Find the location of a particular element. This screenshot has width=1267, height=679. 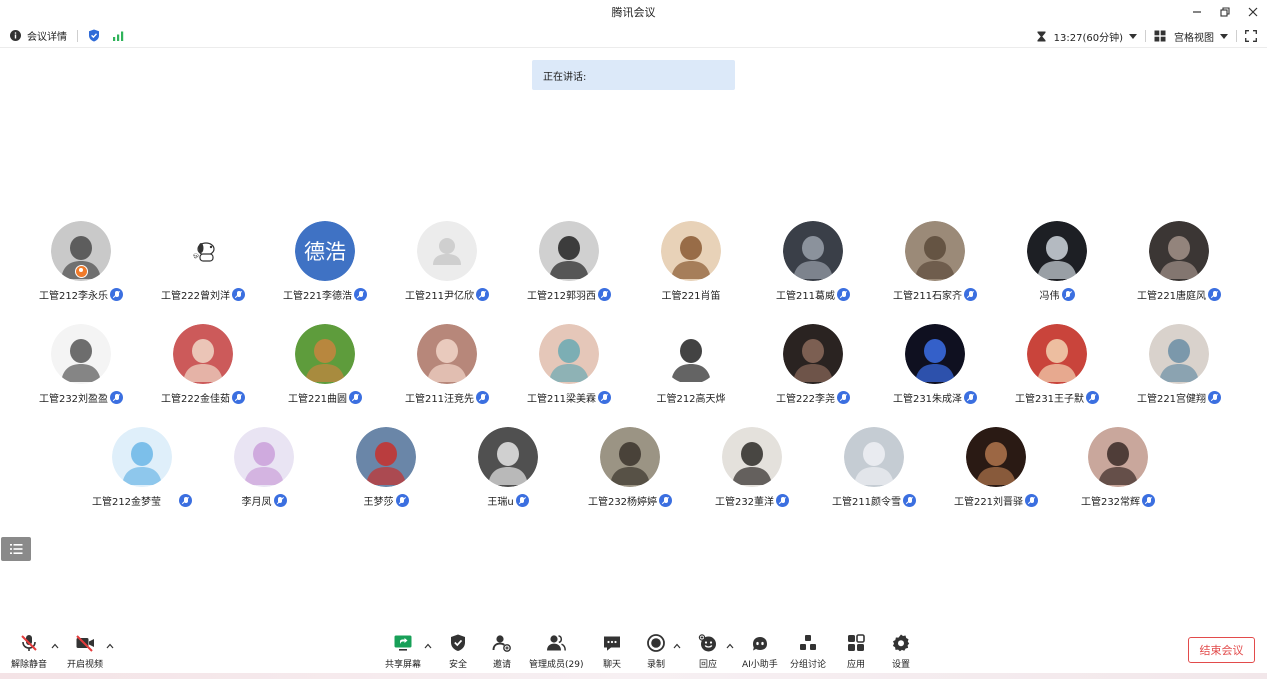

share-screen-button: 共享屏幕 is located at coordinates (403, 649).